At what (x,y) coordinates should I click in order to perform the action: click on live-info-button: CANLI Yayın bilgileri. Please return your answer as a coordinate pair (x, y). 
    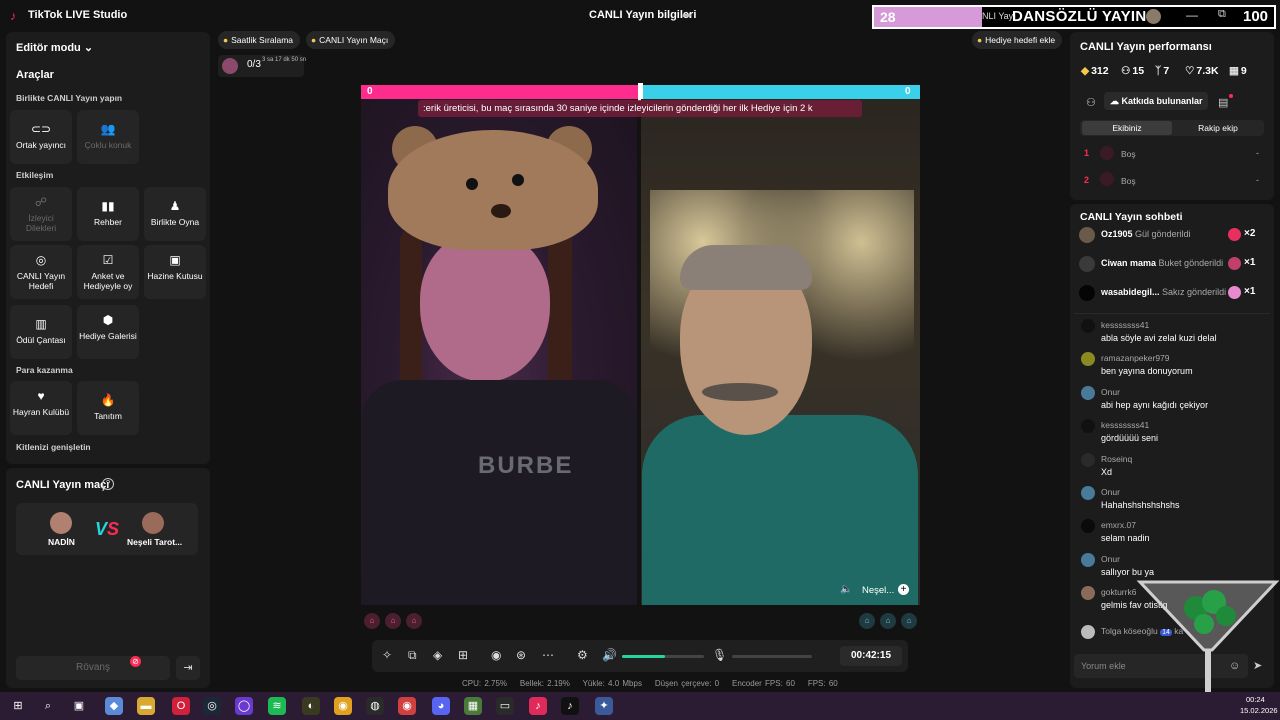
    Looking at the image, I should click on (642, 15).